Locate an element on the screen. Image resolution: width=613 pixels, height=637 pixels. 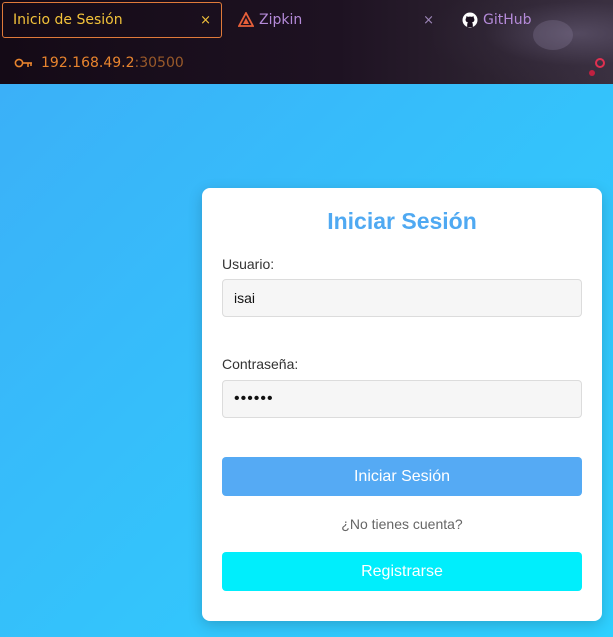
zipkin-icon is located at coordinates (246, 19).